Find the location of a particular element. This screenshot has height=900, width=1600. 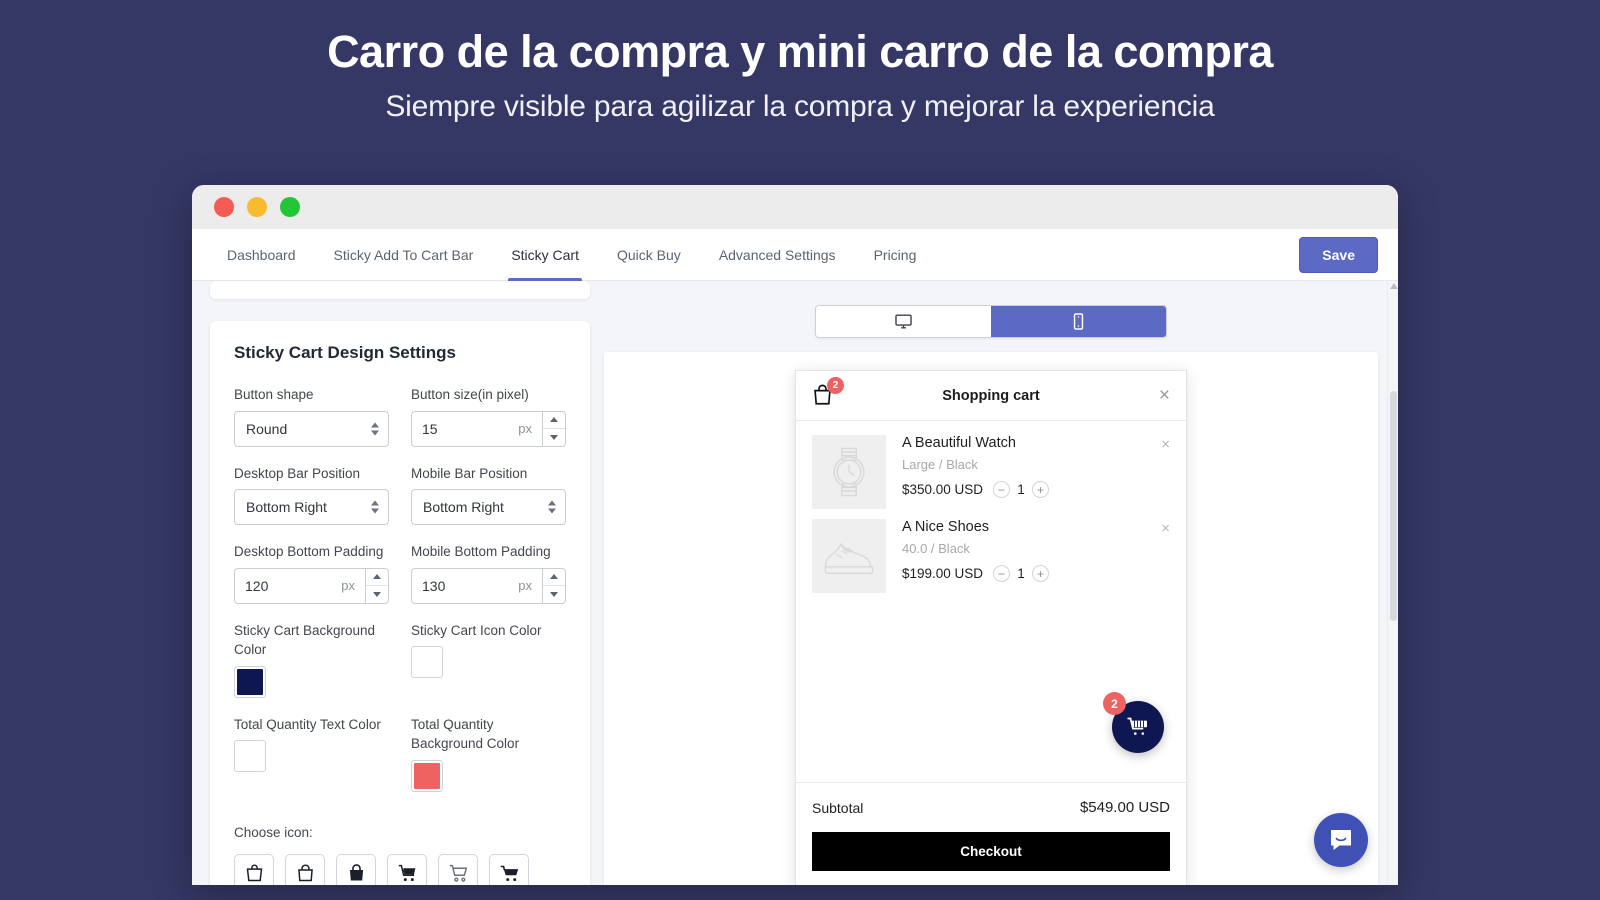

checkout-area: Checkout is located at coordinates (991, 858).